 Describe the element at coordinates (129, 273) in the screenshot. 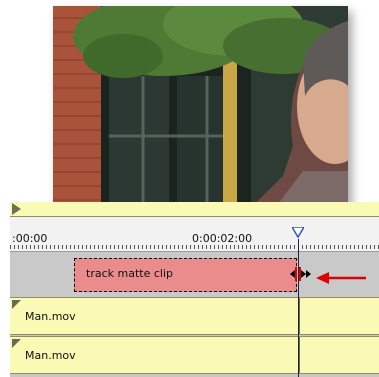

I see `track-matte-clip-label: track matte clip` at that location.